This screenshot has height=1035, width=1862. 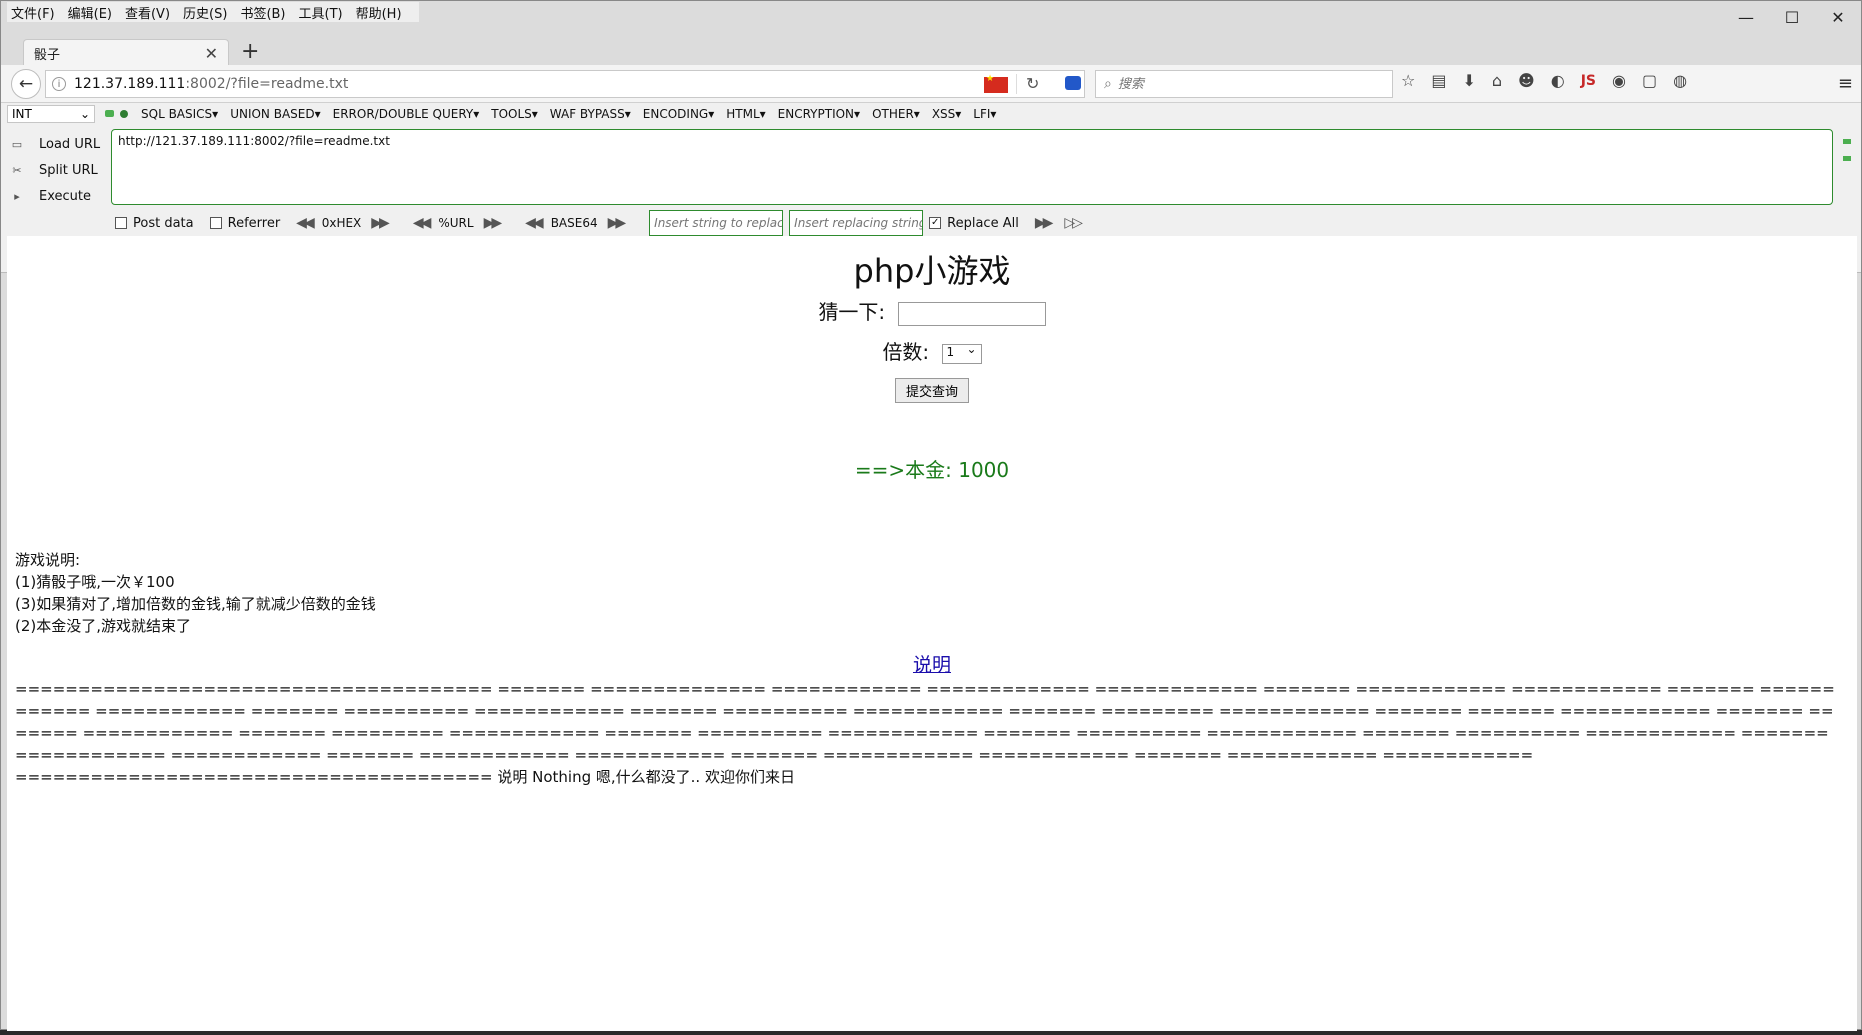 I want to click on multiplier-row: 倍数: 1, so click(x=932, y=350).